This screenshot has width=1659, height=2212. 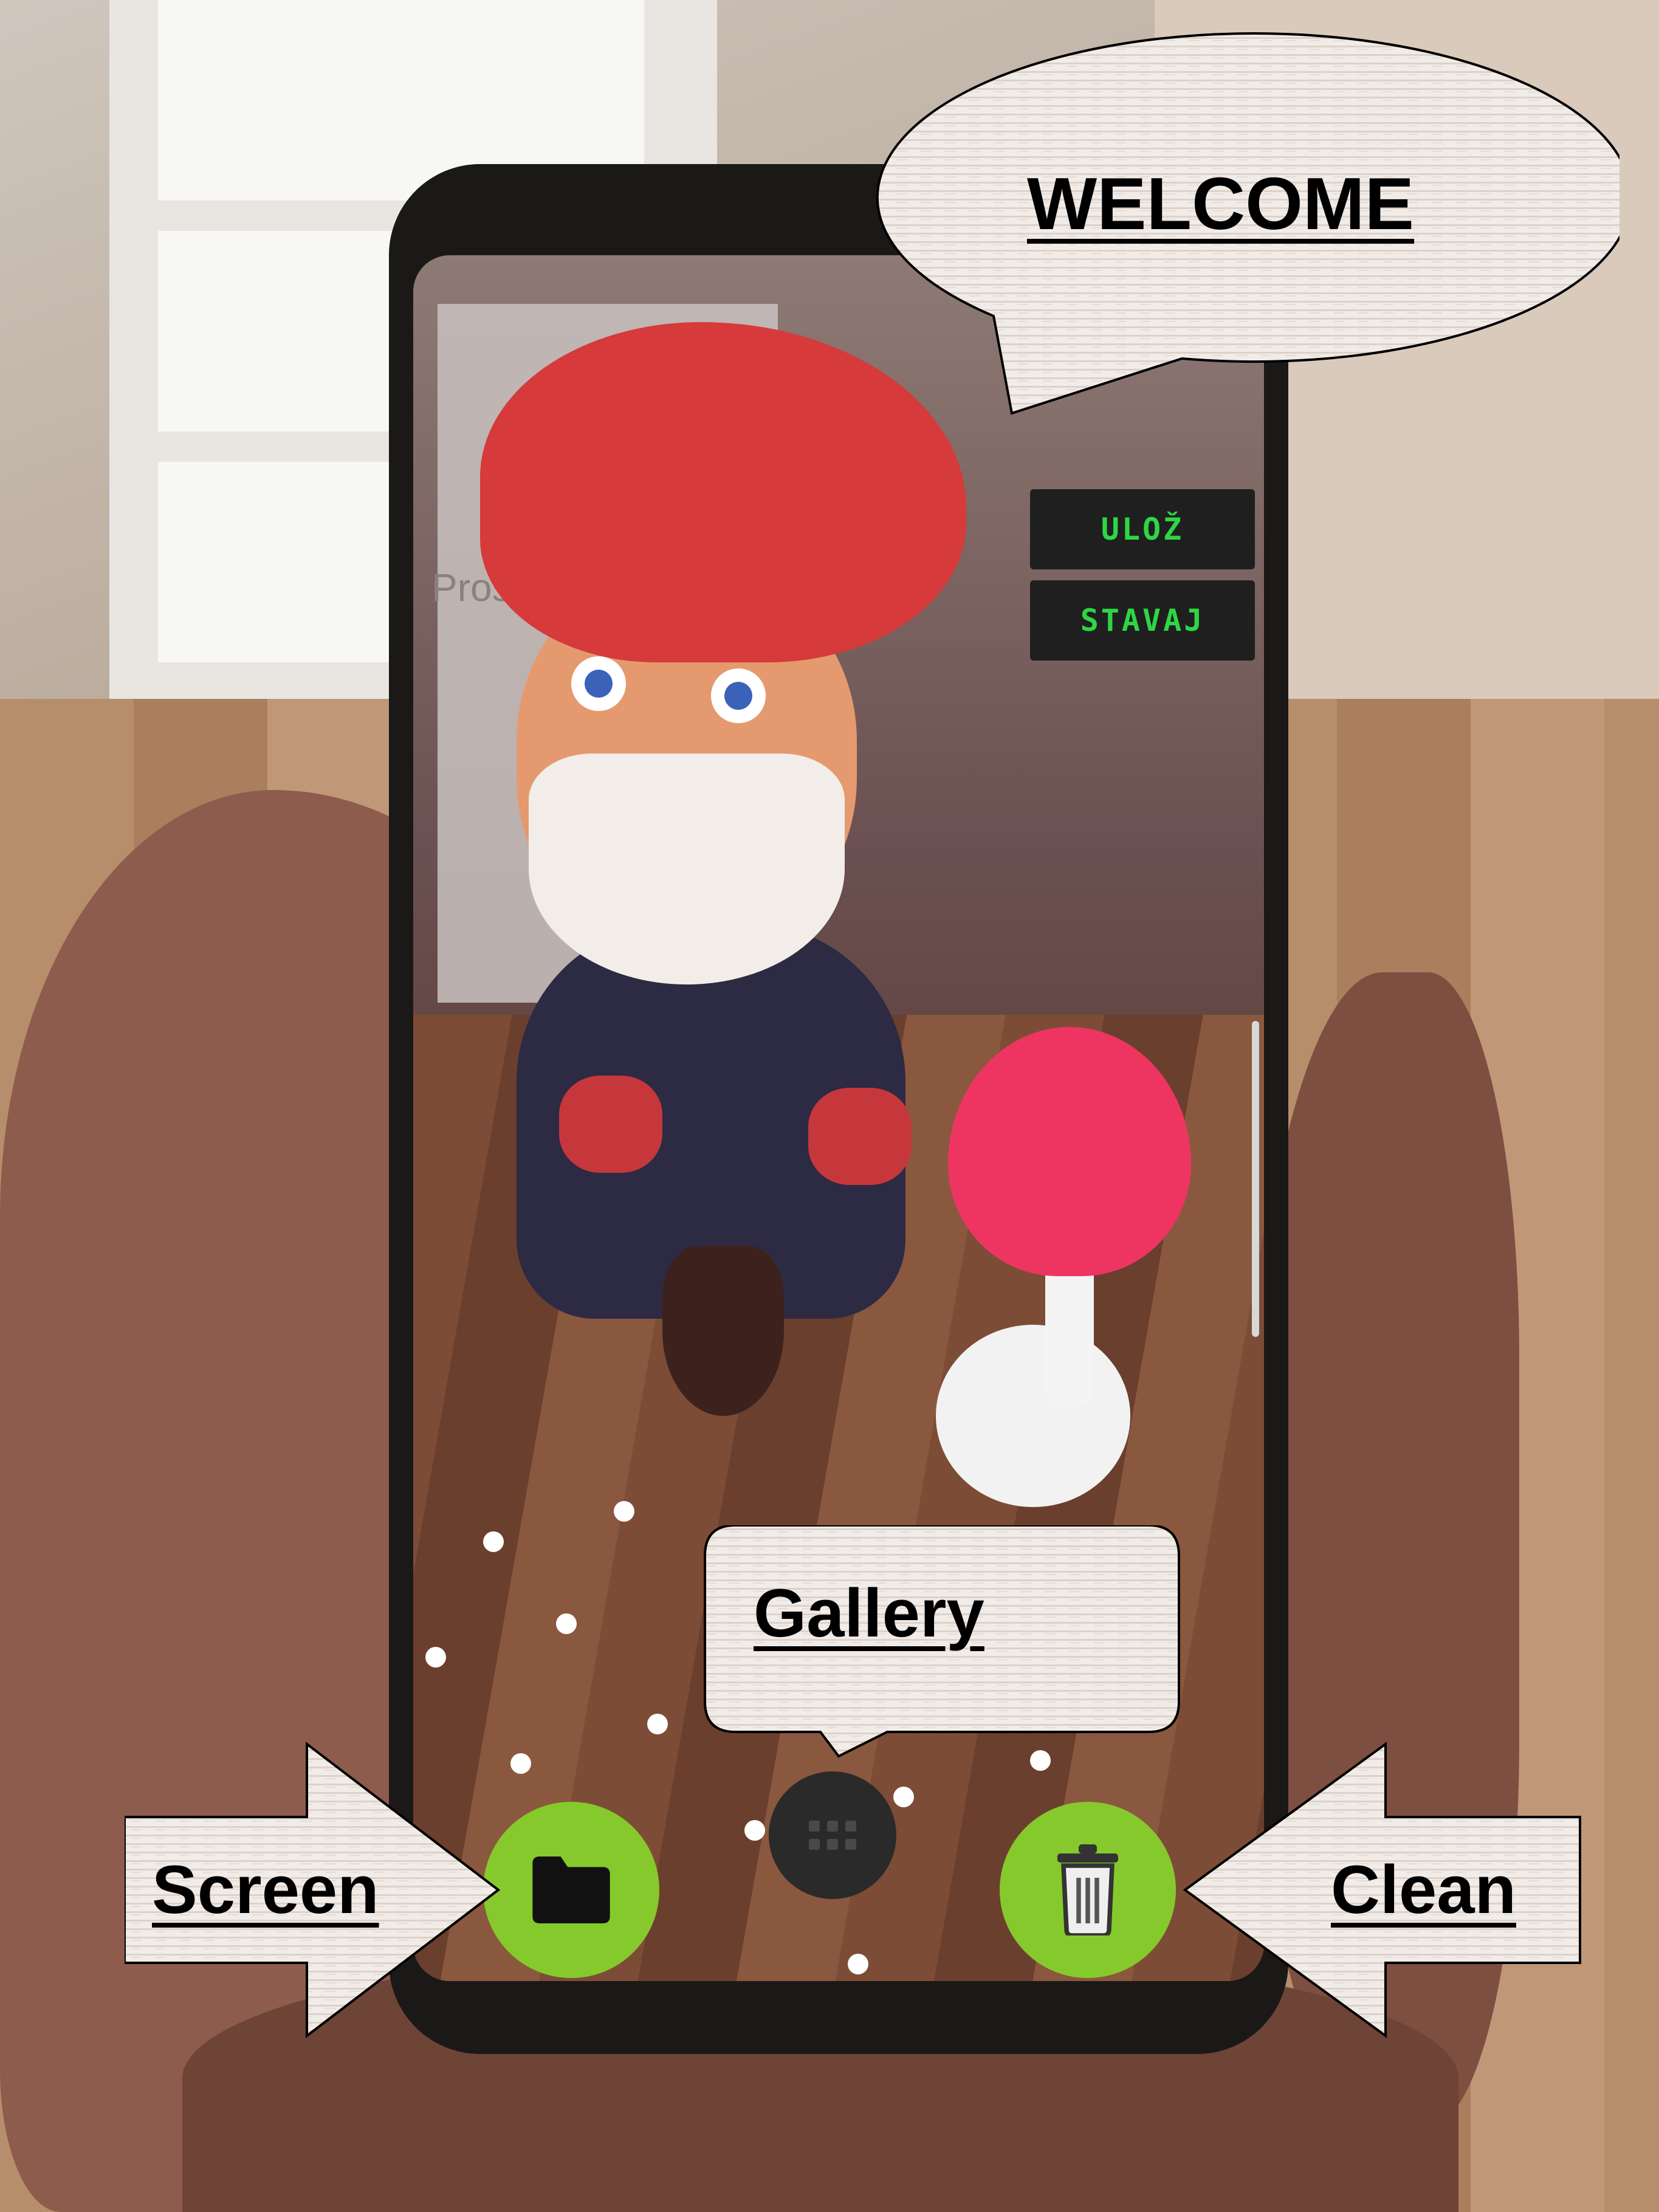 I want to click on gallery-button, so click(x=832, y=1835).